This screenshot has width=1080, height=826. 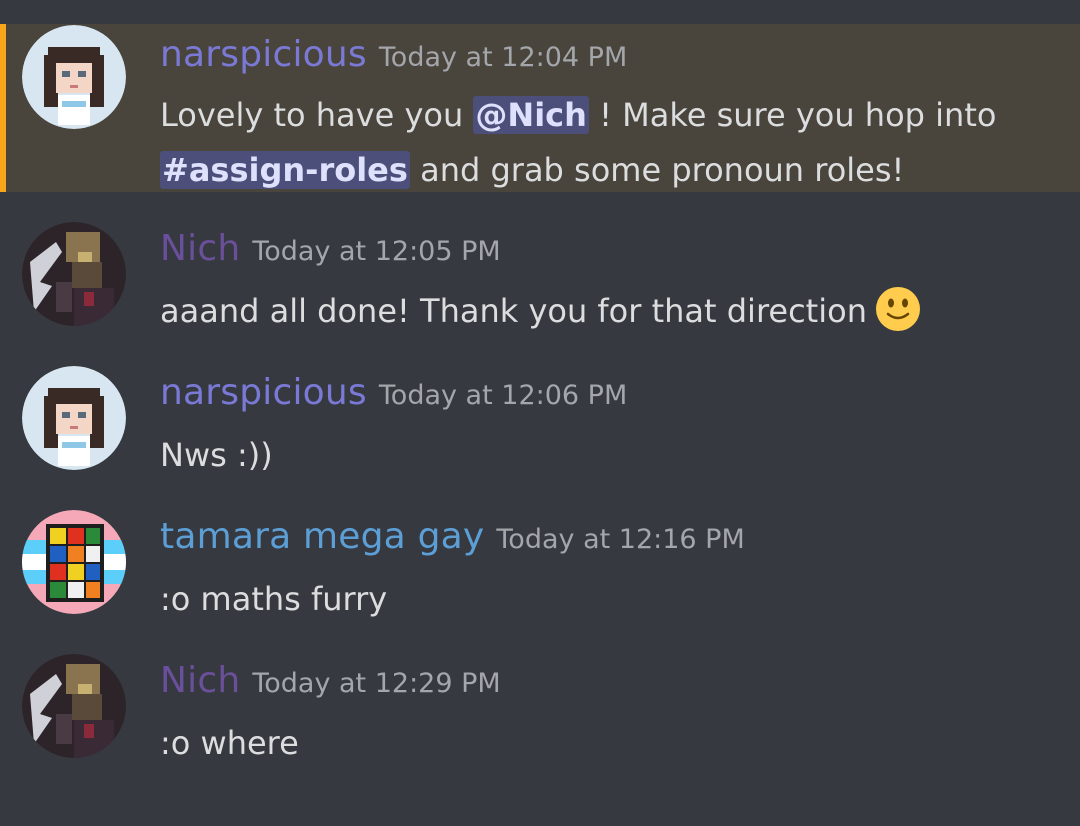 What do you see at coordinates (74, 562) in the screenshot?
I see `rubiks-cube-avatar` at bounding box center [74, 562].